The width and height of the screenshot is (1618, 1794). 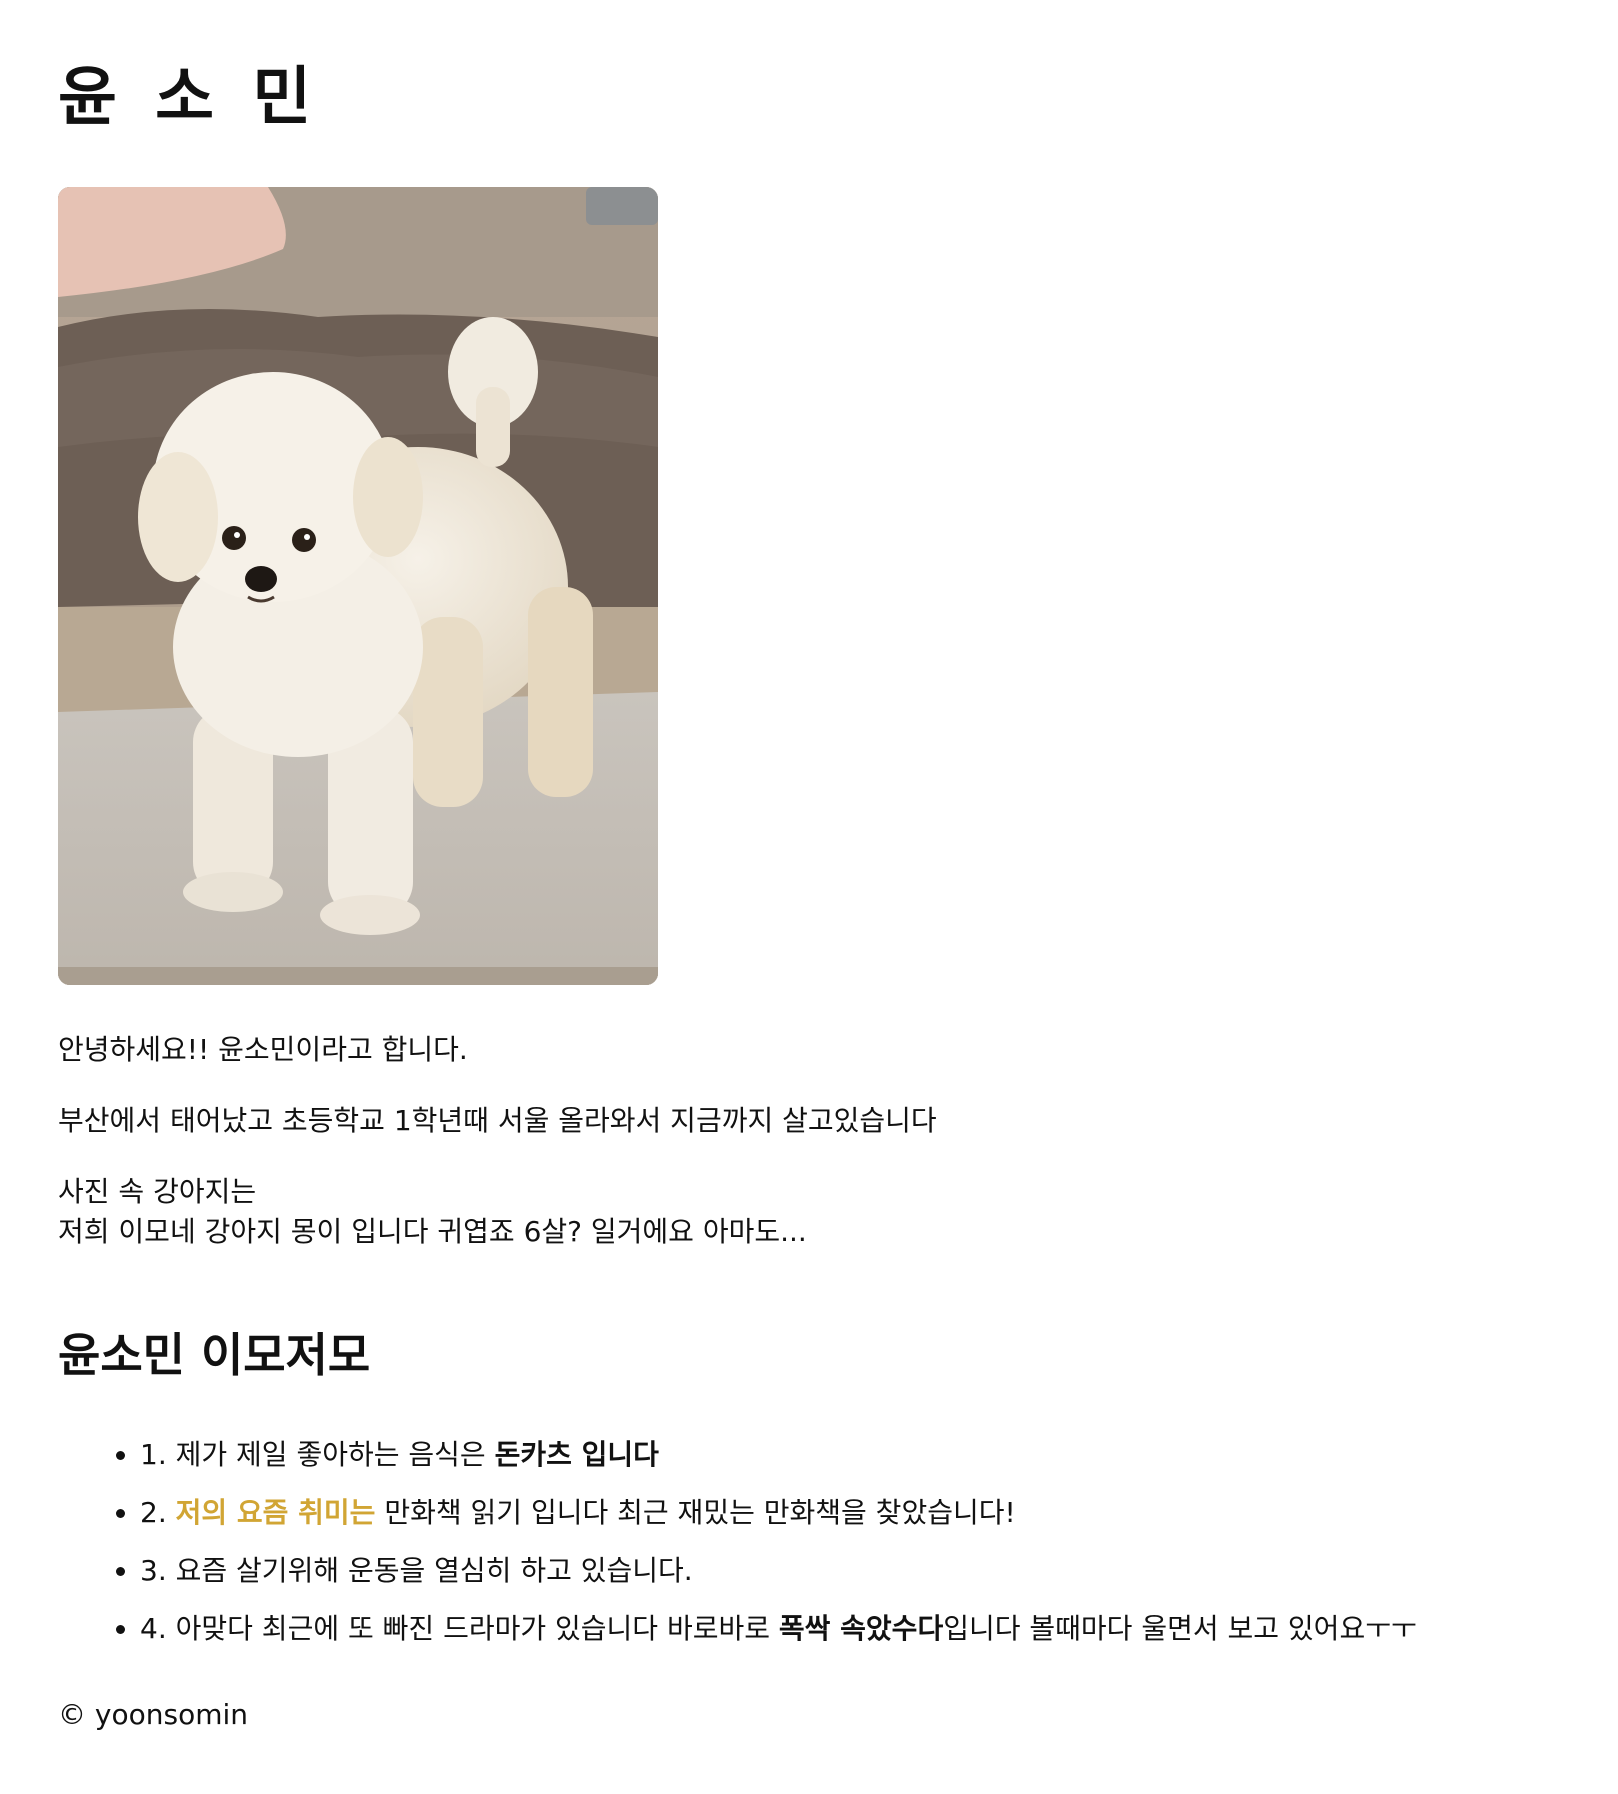 What do you see at coordinates (335, 1454) in the screenshot?
I see `list-item-text: 제가 제일 좋아하는 음식은` at bounding box center [335, 1454].